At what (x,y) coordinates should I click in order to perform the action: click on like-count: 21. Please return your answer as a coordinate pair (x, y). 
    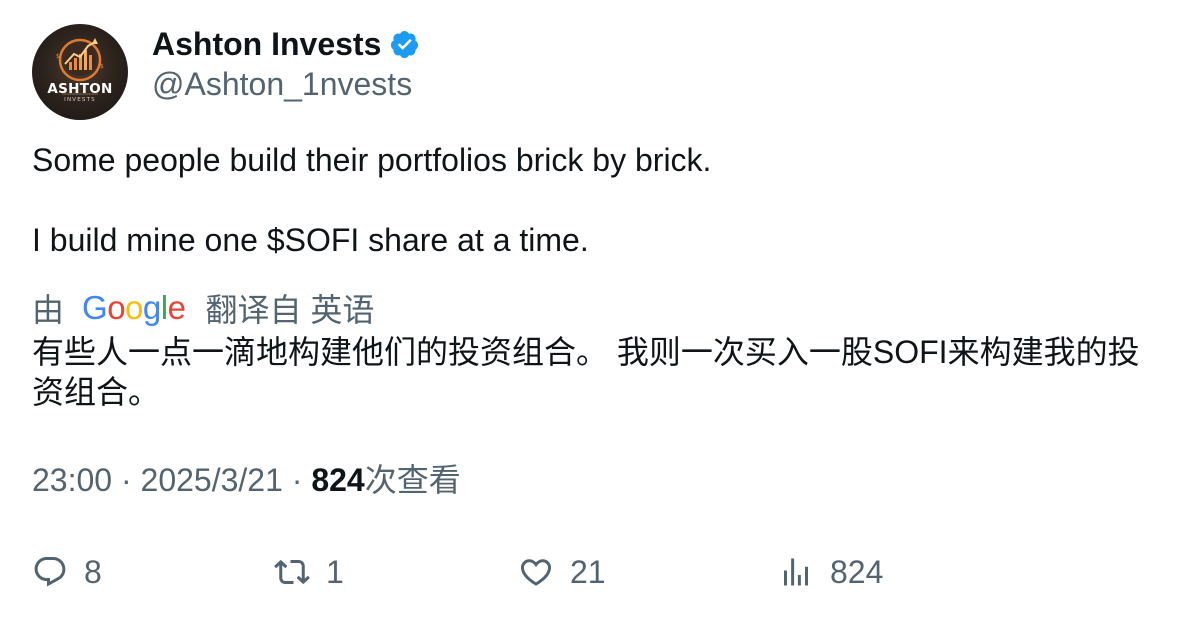
    Looking at the image, I should click on (588, 571).